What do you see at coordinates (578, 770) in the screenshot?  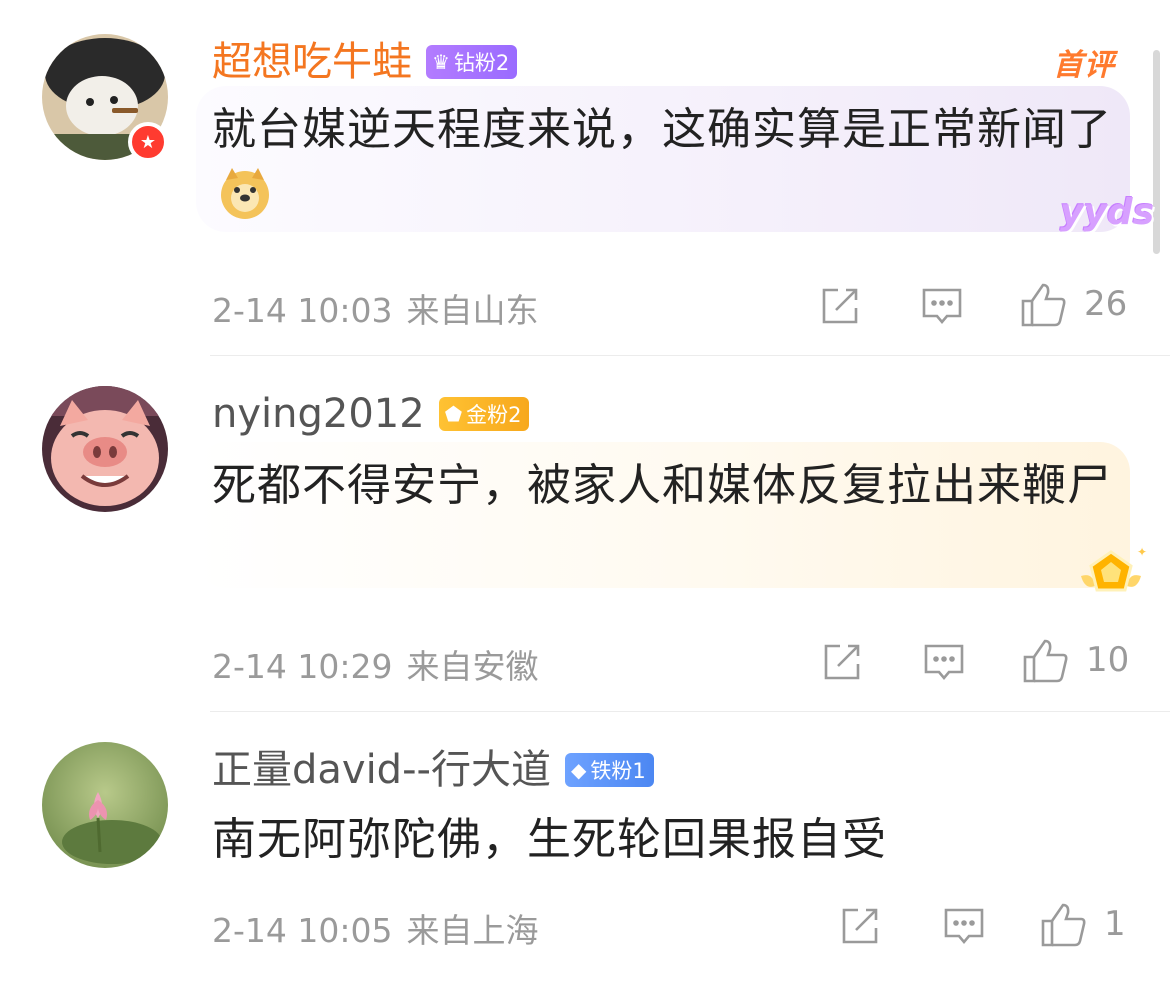 I see `diamond-icon: ◆` at bounding box center [578, 770].